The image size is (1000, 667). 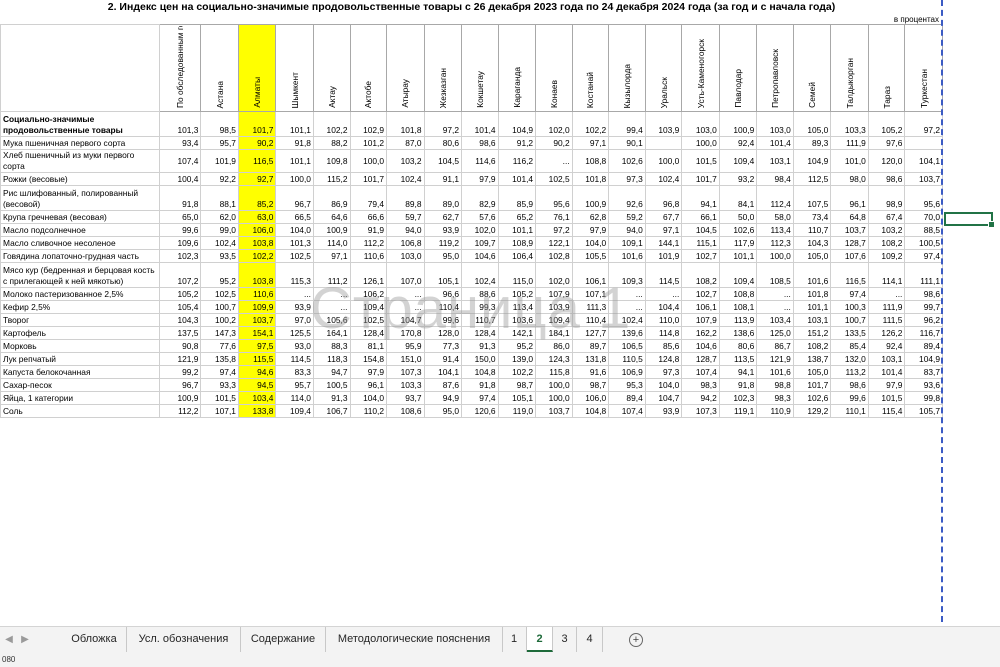 I want to click on table-cell: 100,3, so click(x=849, y=307).